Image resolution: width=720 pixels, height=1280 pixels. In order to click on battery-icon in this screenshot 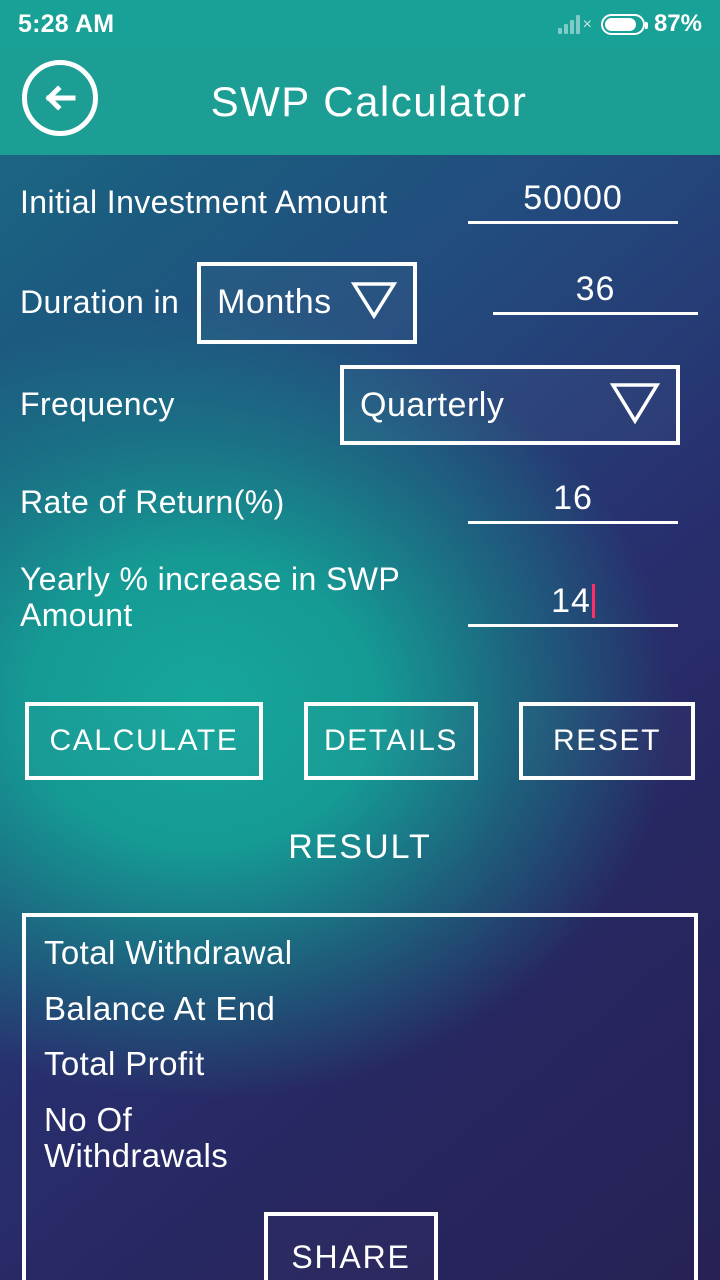, I will do `click(624, 24)`.